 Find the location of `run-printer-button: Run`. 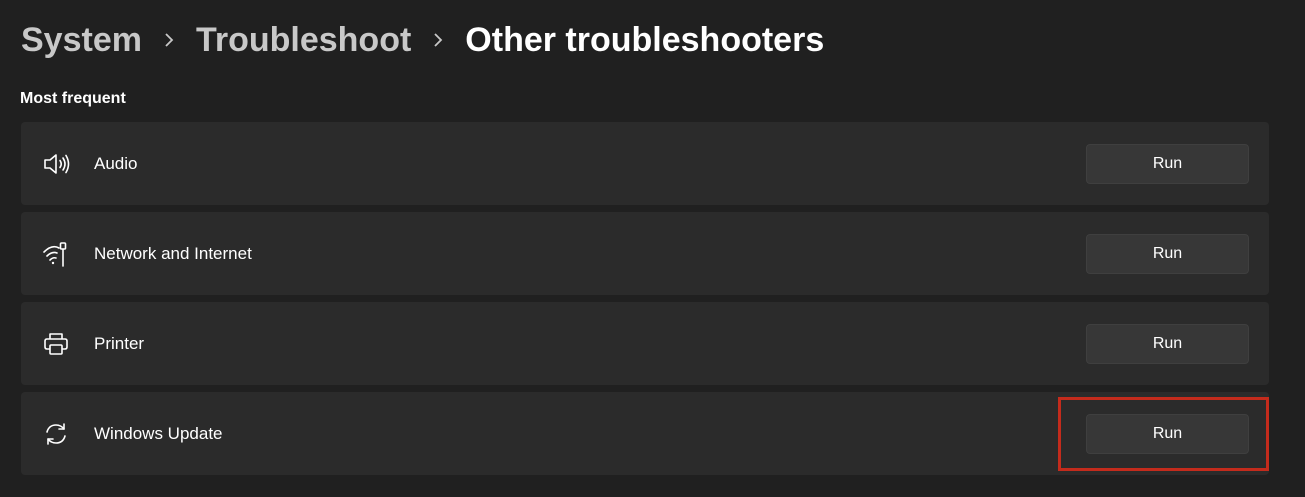

run-printer-button: Run is located at coordinates (1167, 343).